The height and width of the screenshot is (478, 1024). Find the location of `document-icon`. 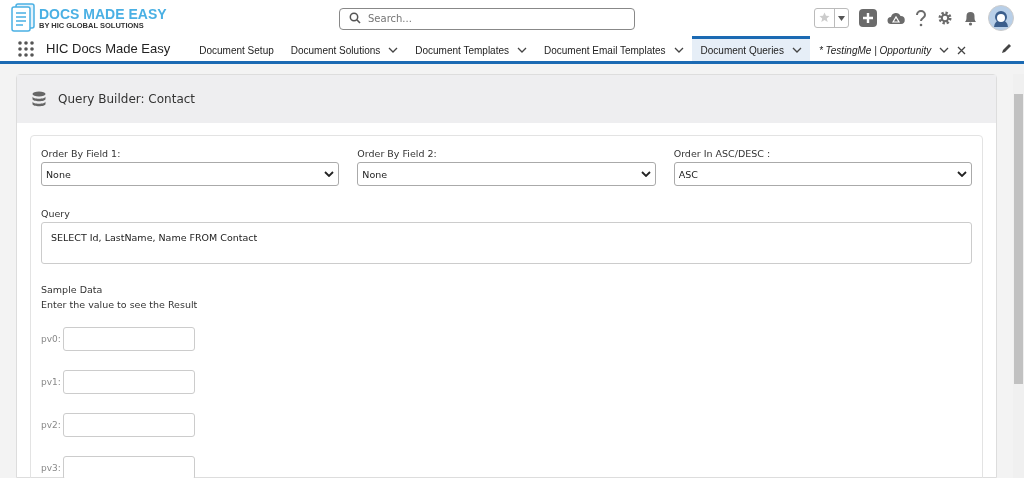

document-icon is located at coordinates (23, 18).